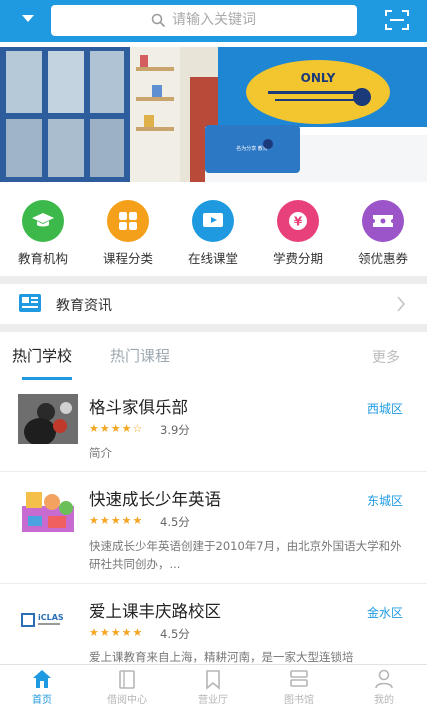 This screenshot has width=427, height=709. I want to click on top-bar: 请输入关键词, so click(213, 21).